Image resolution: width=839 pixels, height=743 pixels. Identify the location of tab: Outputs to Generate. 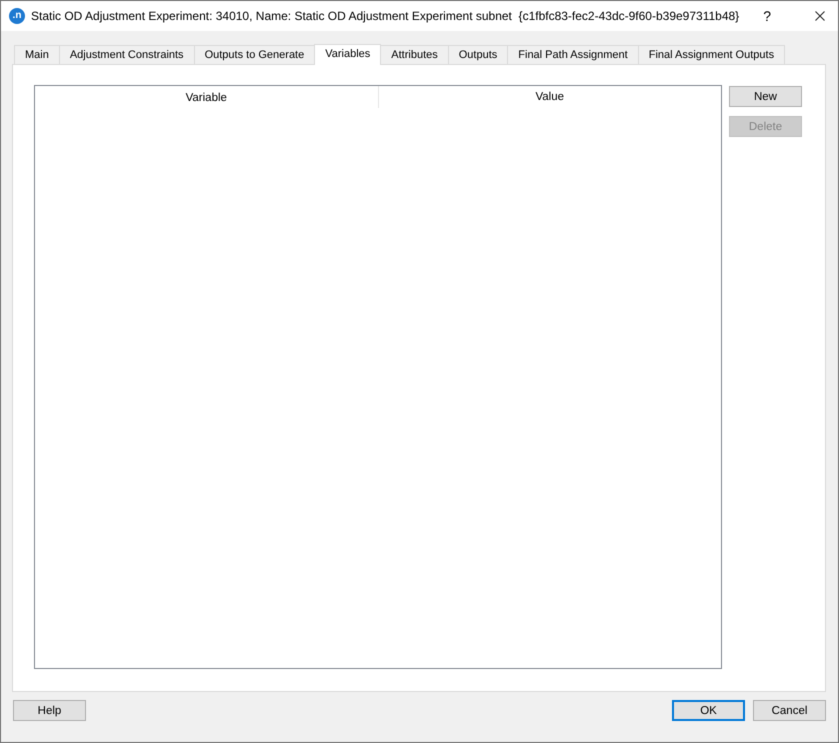
(254, 54).